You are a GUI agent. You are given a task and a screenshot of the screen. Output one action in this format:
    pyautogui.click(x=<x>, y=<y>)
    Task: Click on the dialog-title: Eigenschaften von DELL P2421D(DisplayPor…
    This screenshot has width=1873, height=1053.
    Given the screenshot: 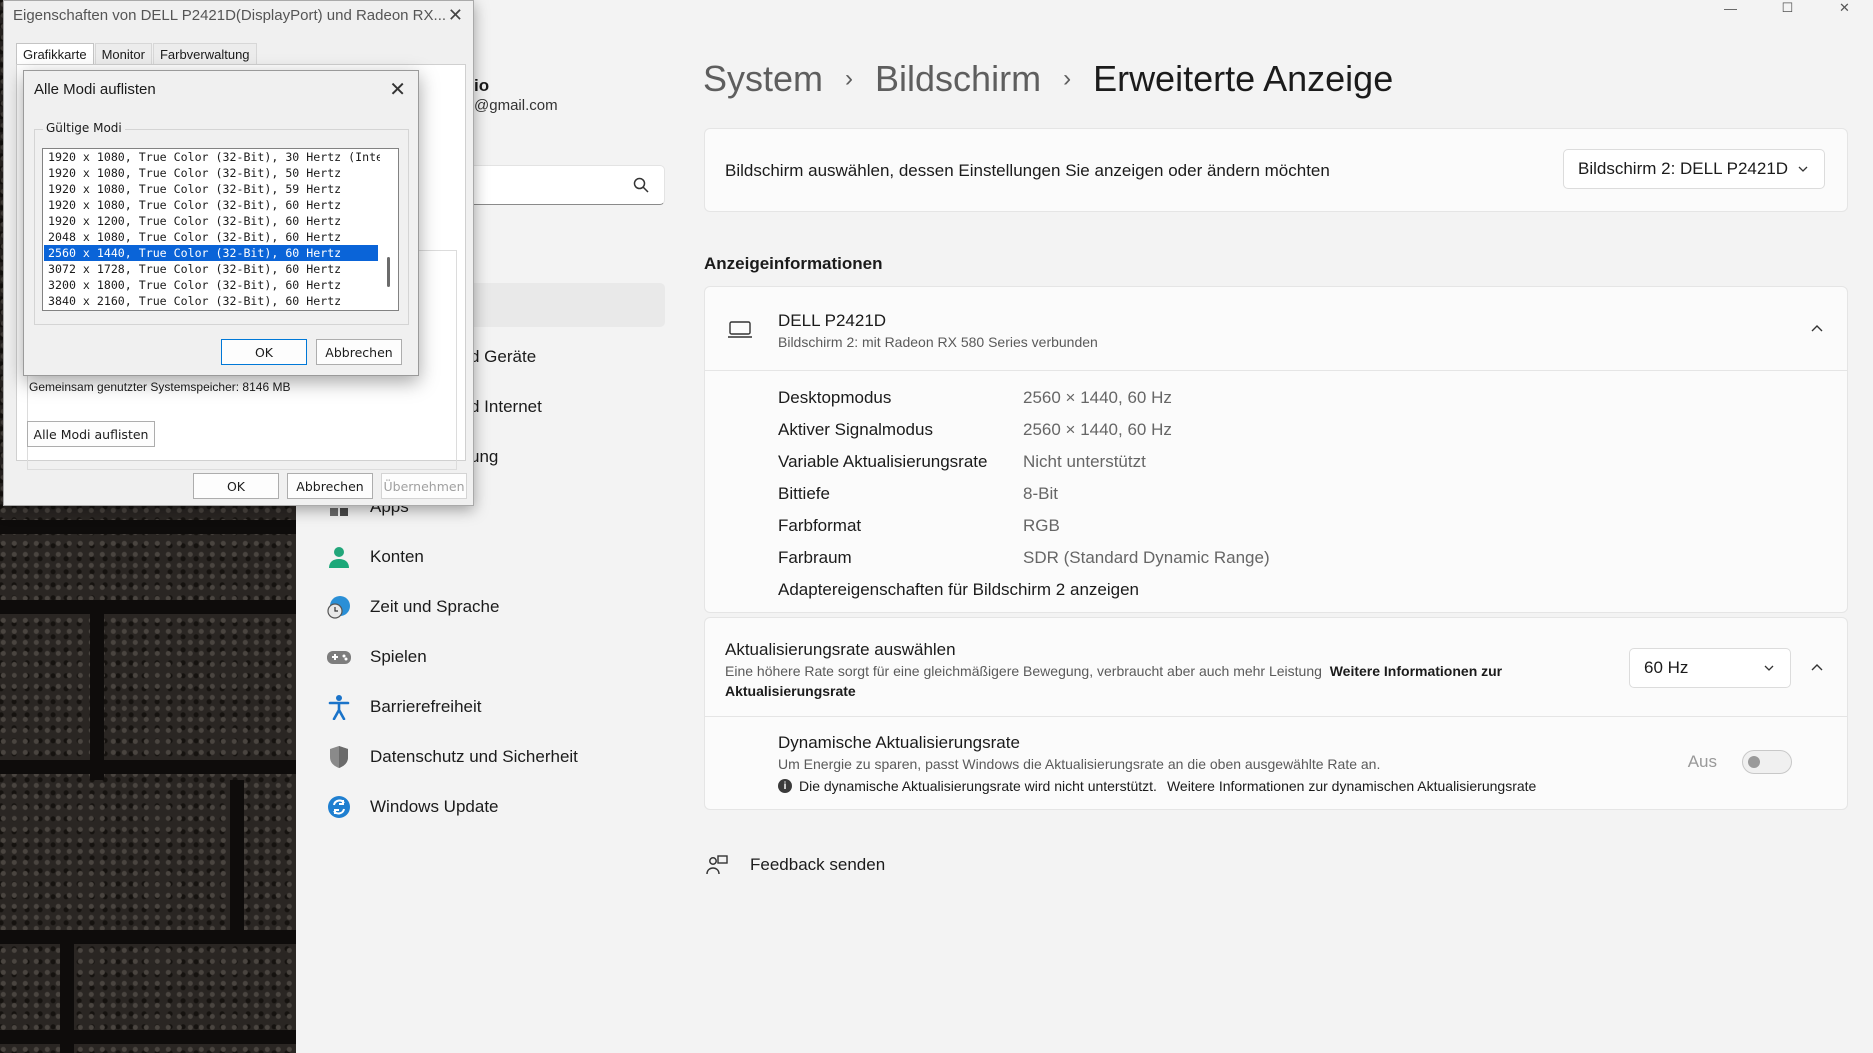 What is the action you would take?
    pyautogui.click(x=230, y=15)
    